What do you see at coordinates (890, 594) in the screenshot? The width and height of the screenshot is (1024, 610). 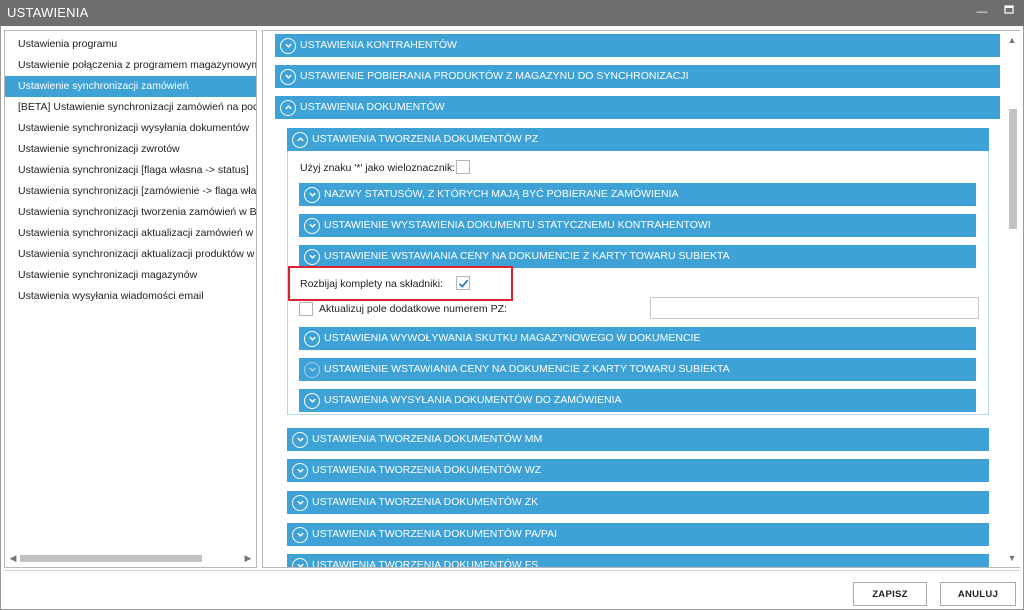 I see `save-button: ZAPISZ` at bounding box center [890, 594].